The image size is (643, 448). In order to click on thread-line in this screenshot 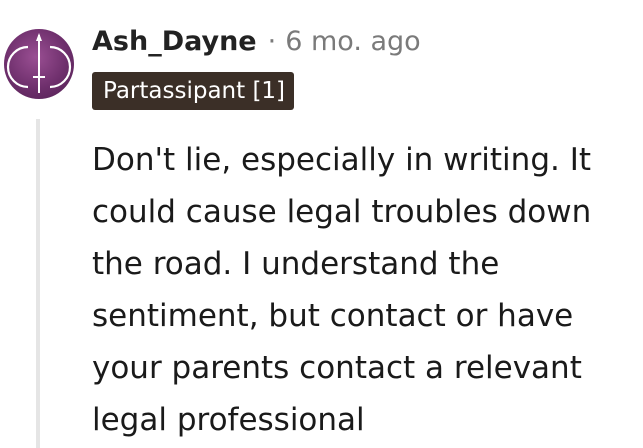, I will do `click(38, 283)`.